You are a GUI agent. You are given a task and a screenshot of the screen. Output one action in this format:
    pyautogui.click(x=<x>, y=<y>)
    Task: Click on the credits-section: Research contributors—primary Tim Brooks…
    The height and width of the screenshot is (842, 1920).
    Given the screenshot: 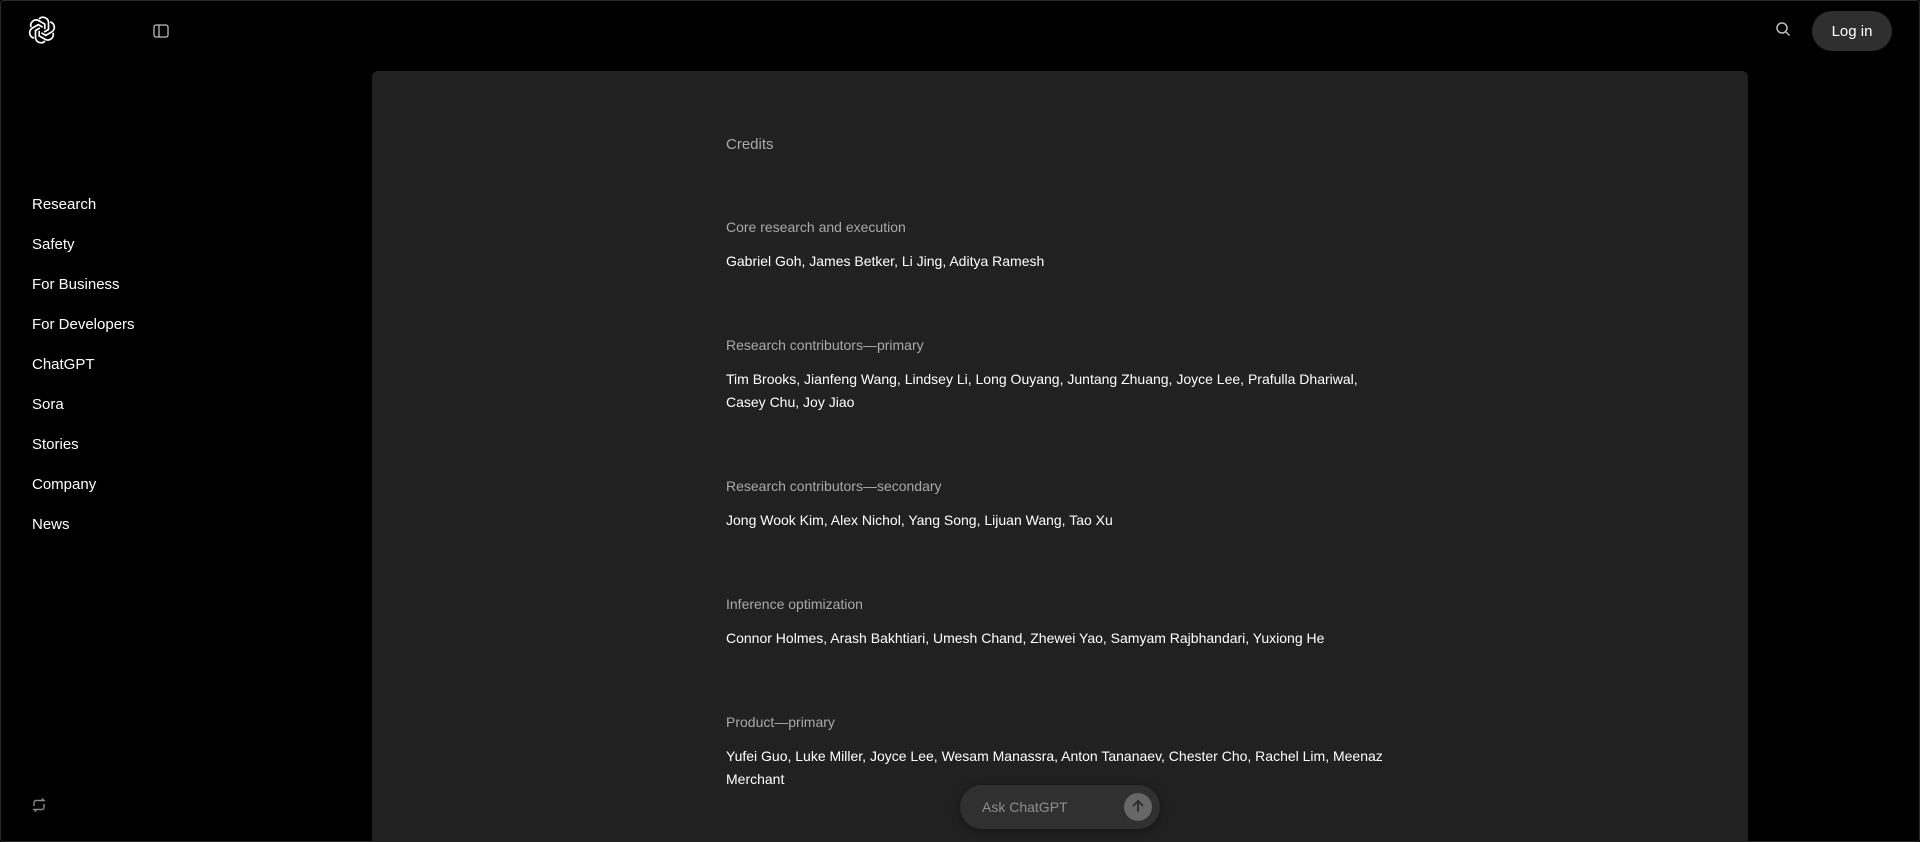 What is the action you would take?
    pyautogui.click(x=1061, y=374)
    